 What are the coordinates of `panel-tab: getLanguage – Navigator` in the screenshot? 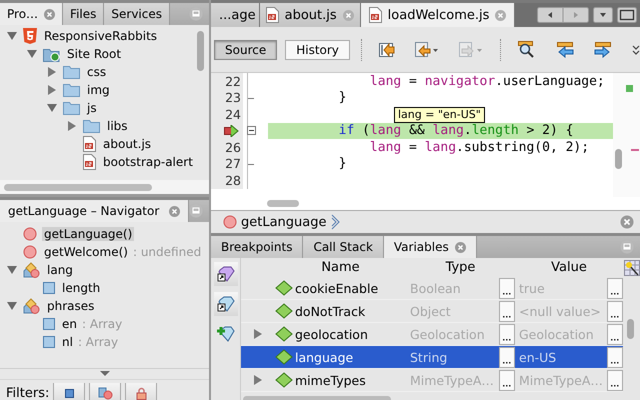 It's located at (95, 211).